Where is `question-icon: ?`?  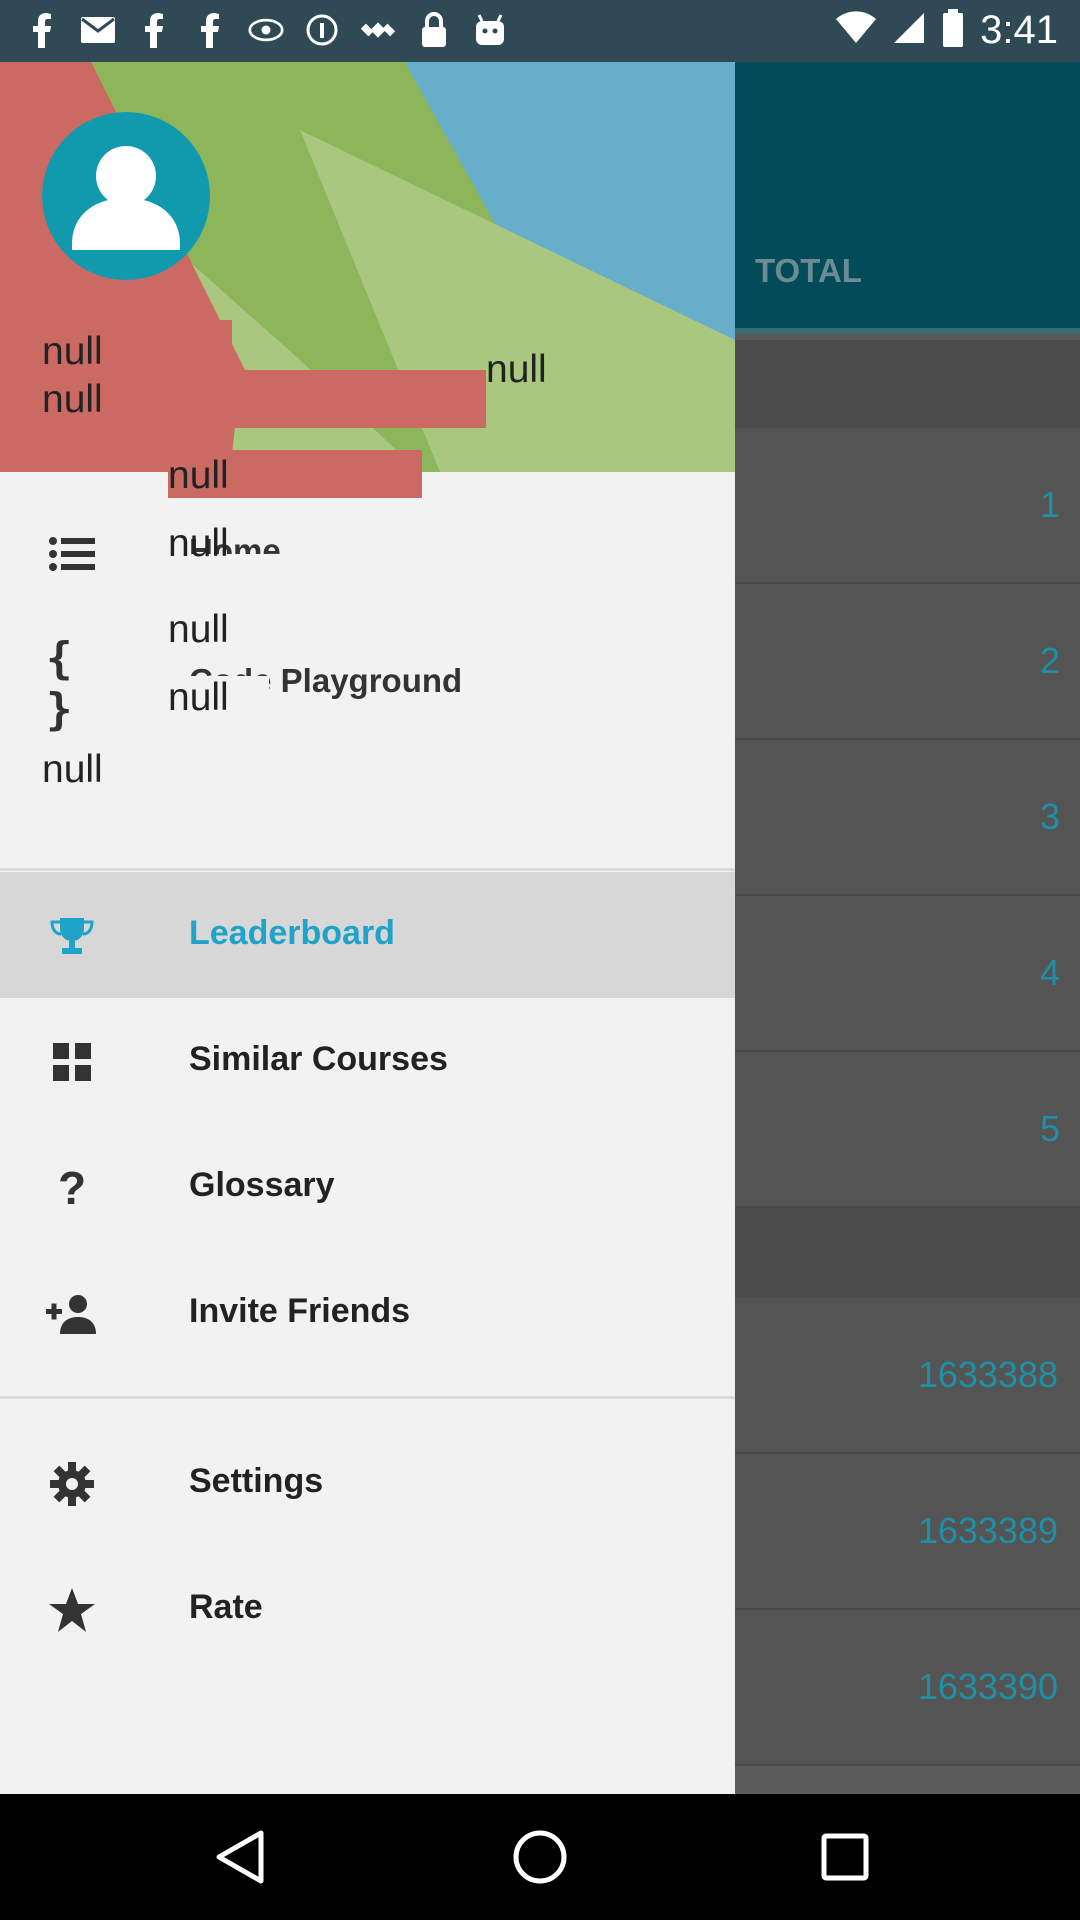
question-icon: ? is located at coordinates (72, 1188).